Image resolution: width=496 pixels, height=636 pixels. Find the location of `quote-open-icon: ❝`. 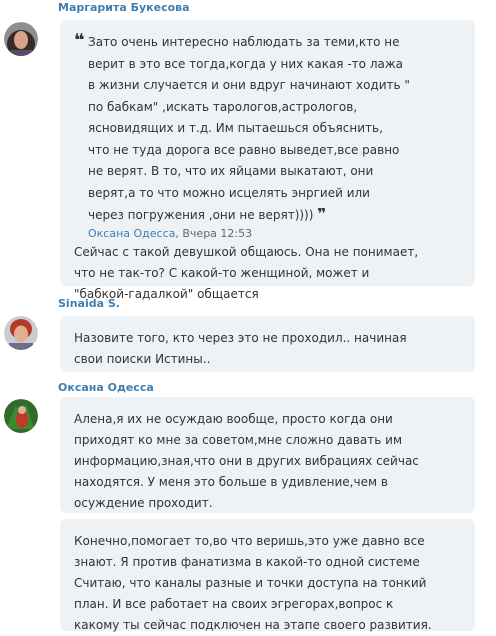

quote-open-icon: ❝ is located at coordinates (79, 40).